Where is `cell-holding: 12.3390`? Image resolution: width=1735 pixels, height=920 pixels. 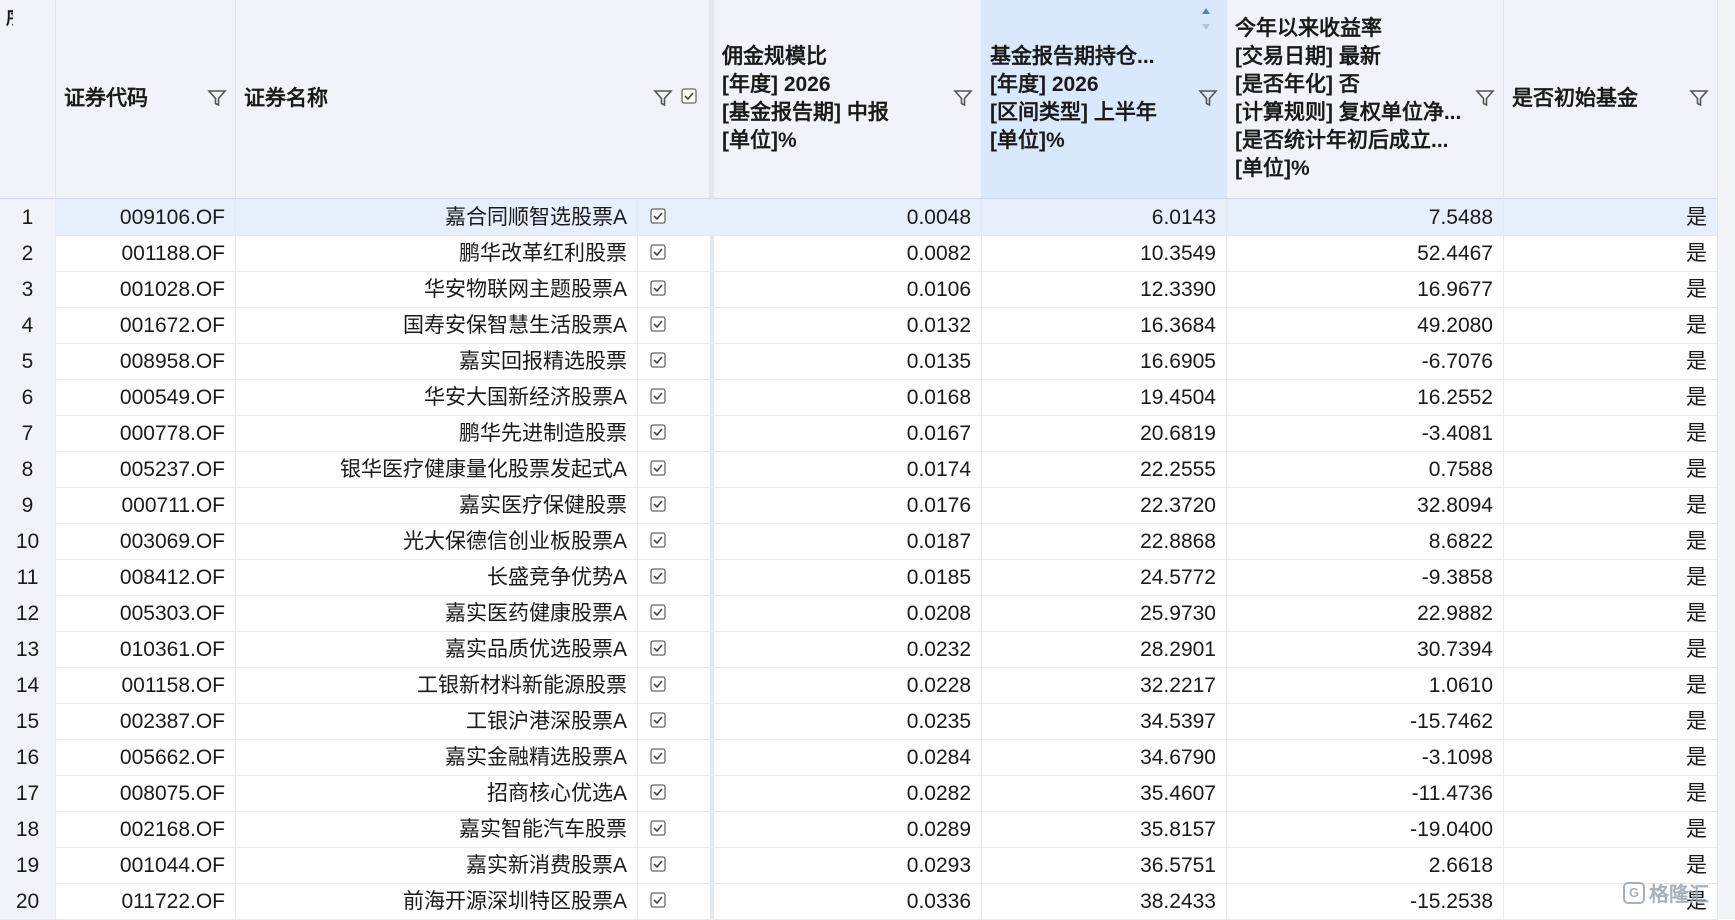
cell-holding: 12.3390 is located at coordinates (1104, 289).